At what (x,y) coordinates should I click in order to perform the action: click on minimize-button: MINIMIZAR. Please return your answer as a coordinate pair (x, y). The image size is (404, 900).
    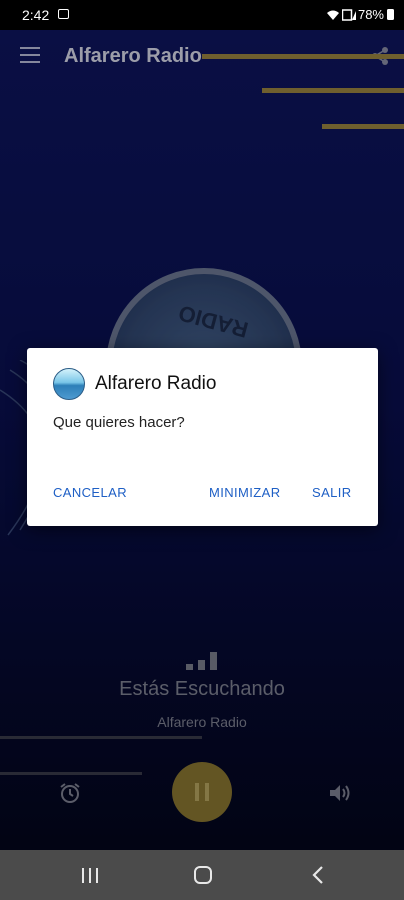
    Looking at the image, I should click on (244, 492).